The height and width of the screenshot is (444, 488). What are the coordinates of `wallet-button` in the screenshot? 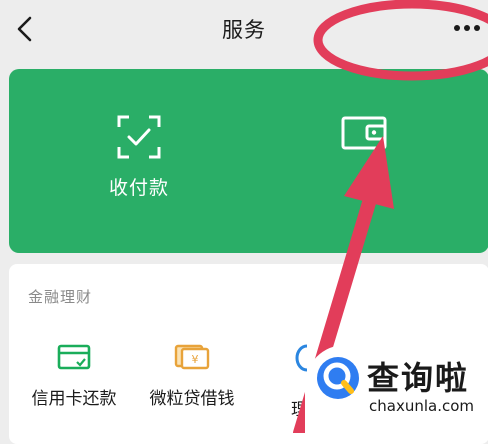 It's located at (364, 133).